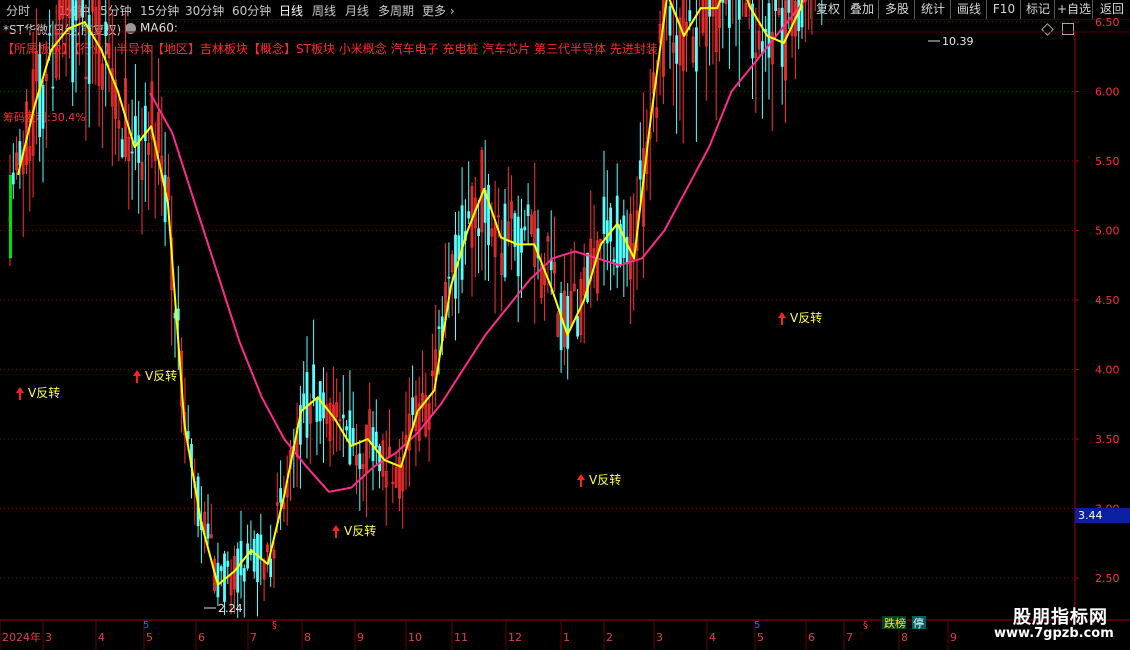  I want to click on x-tick-label: 10, so click(415, 637).